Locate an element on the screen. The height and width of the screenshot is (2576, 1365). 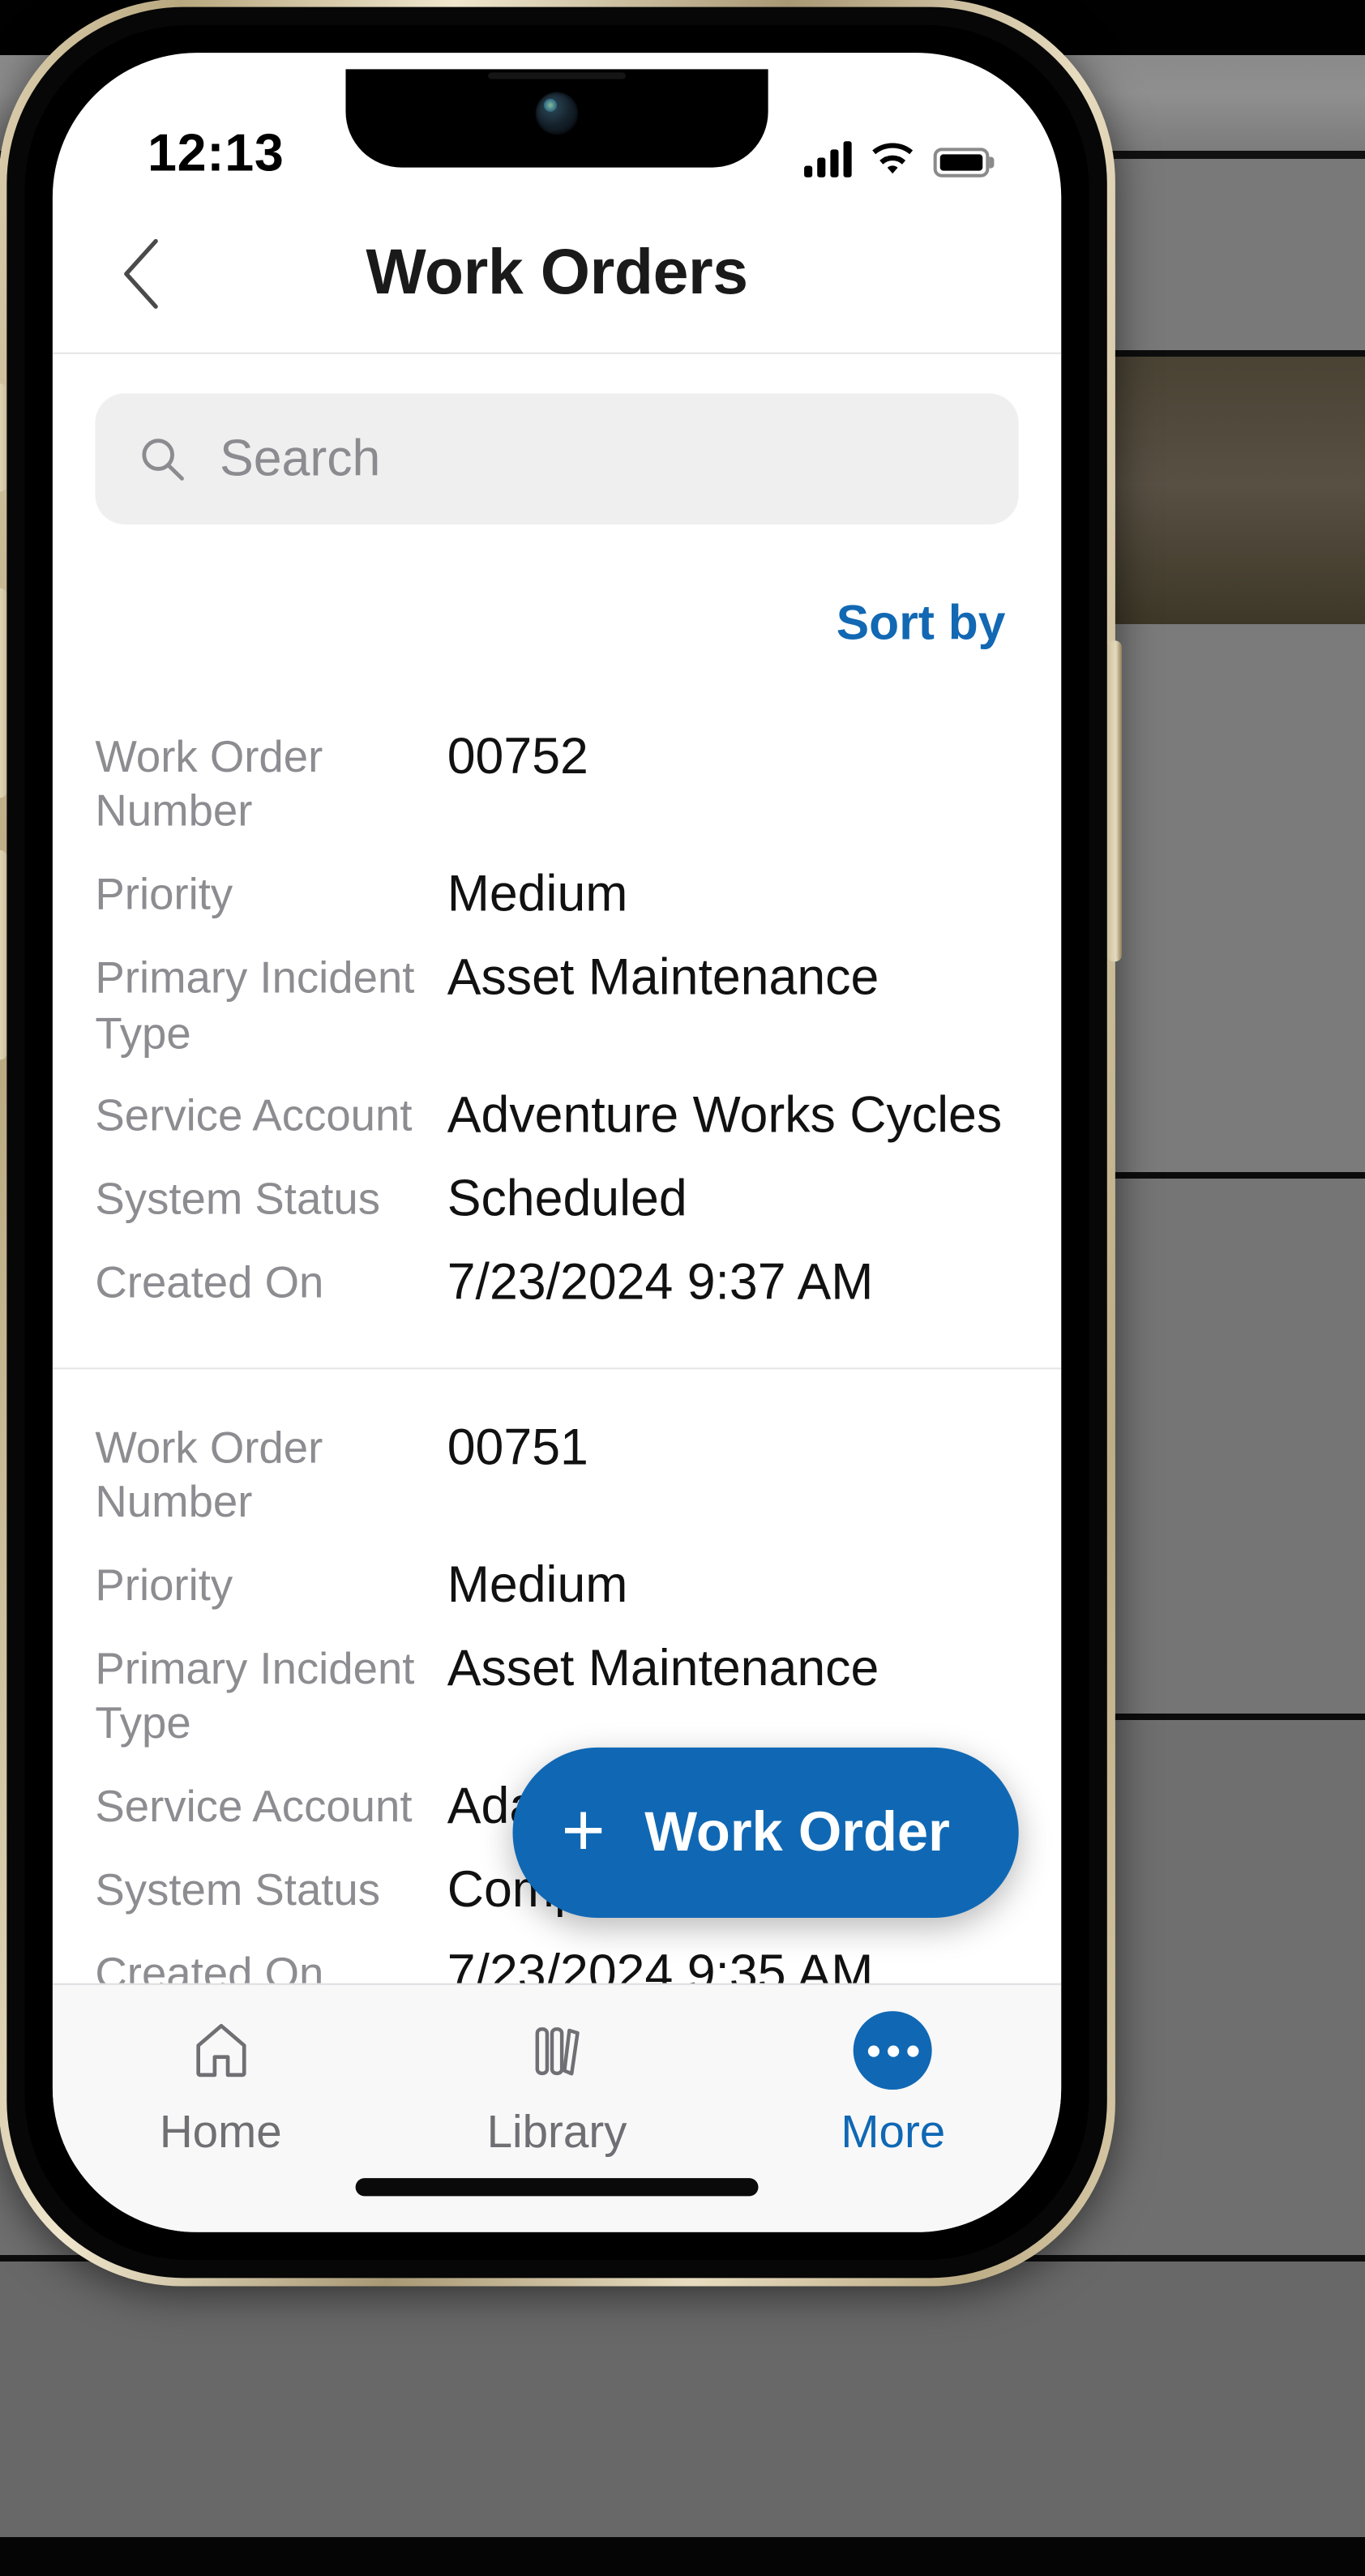
back-button is located at coordinates (140, 272).